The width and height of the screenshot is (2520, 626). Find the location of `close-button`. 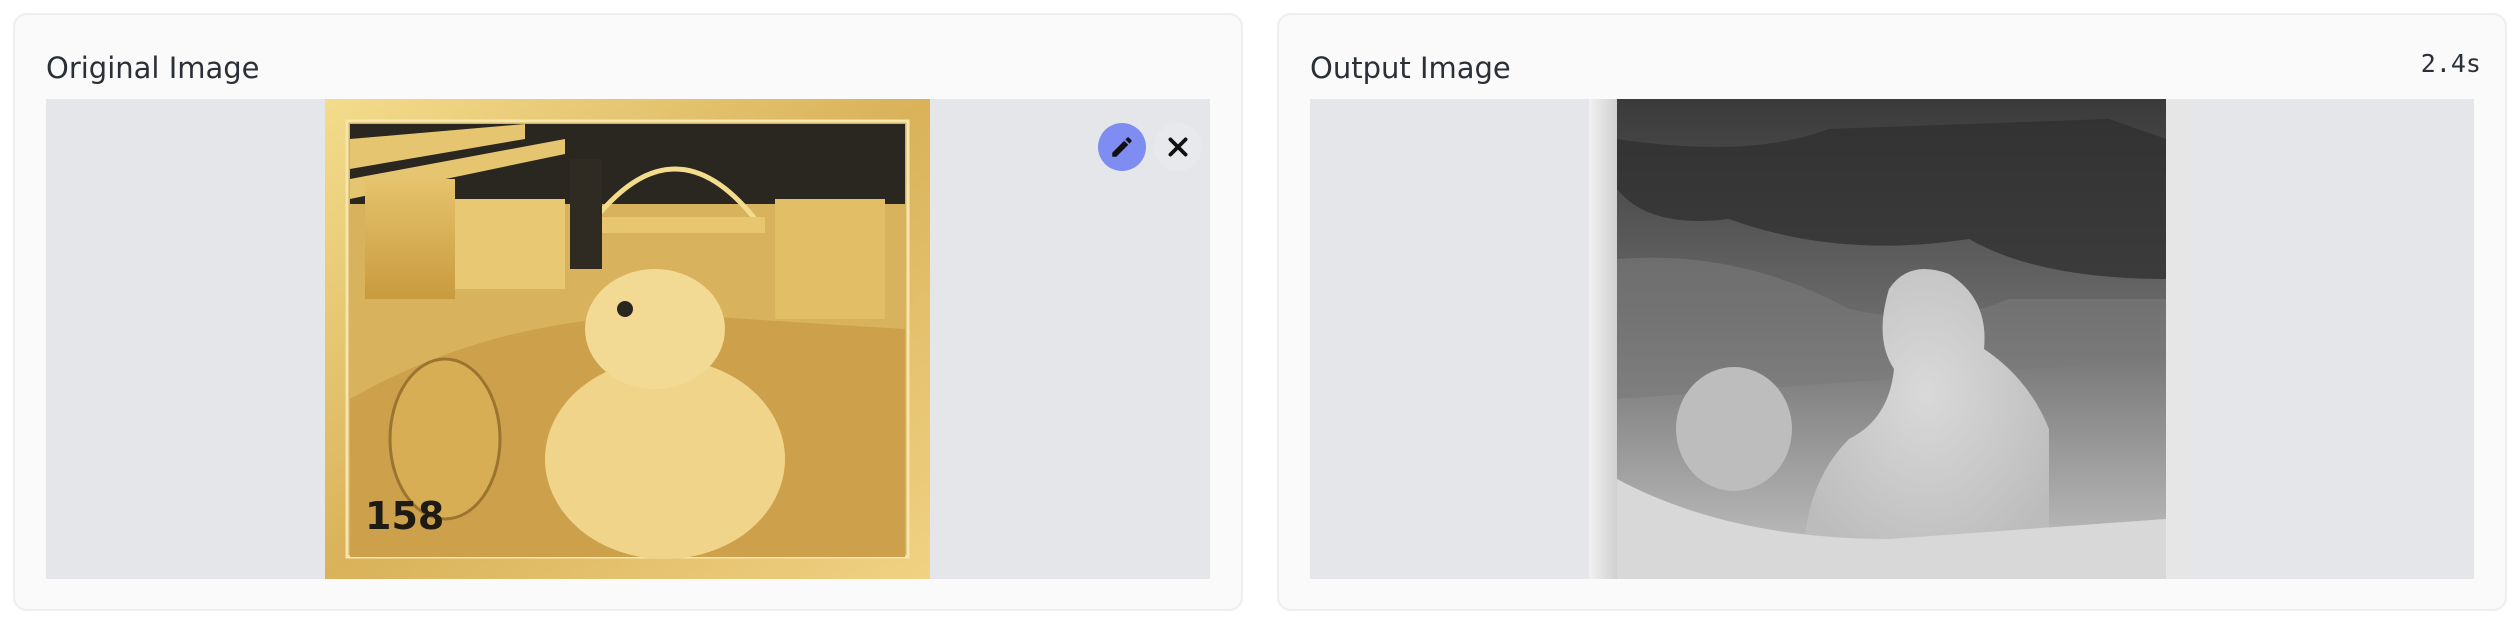

close-button is located at coordinates (1178, 147).